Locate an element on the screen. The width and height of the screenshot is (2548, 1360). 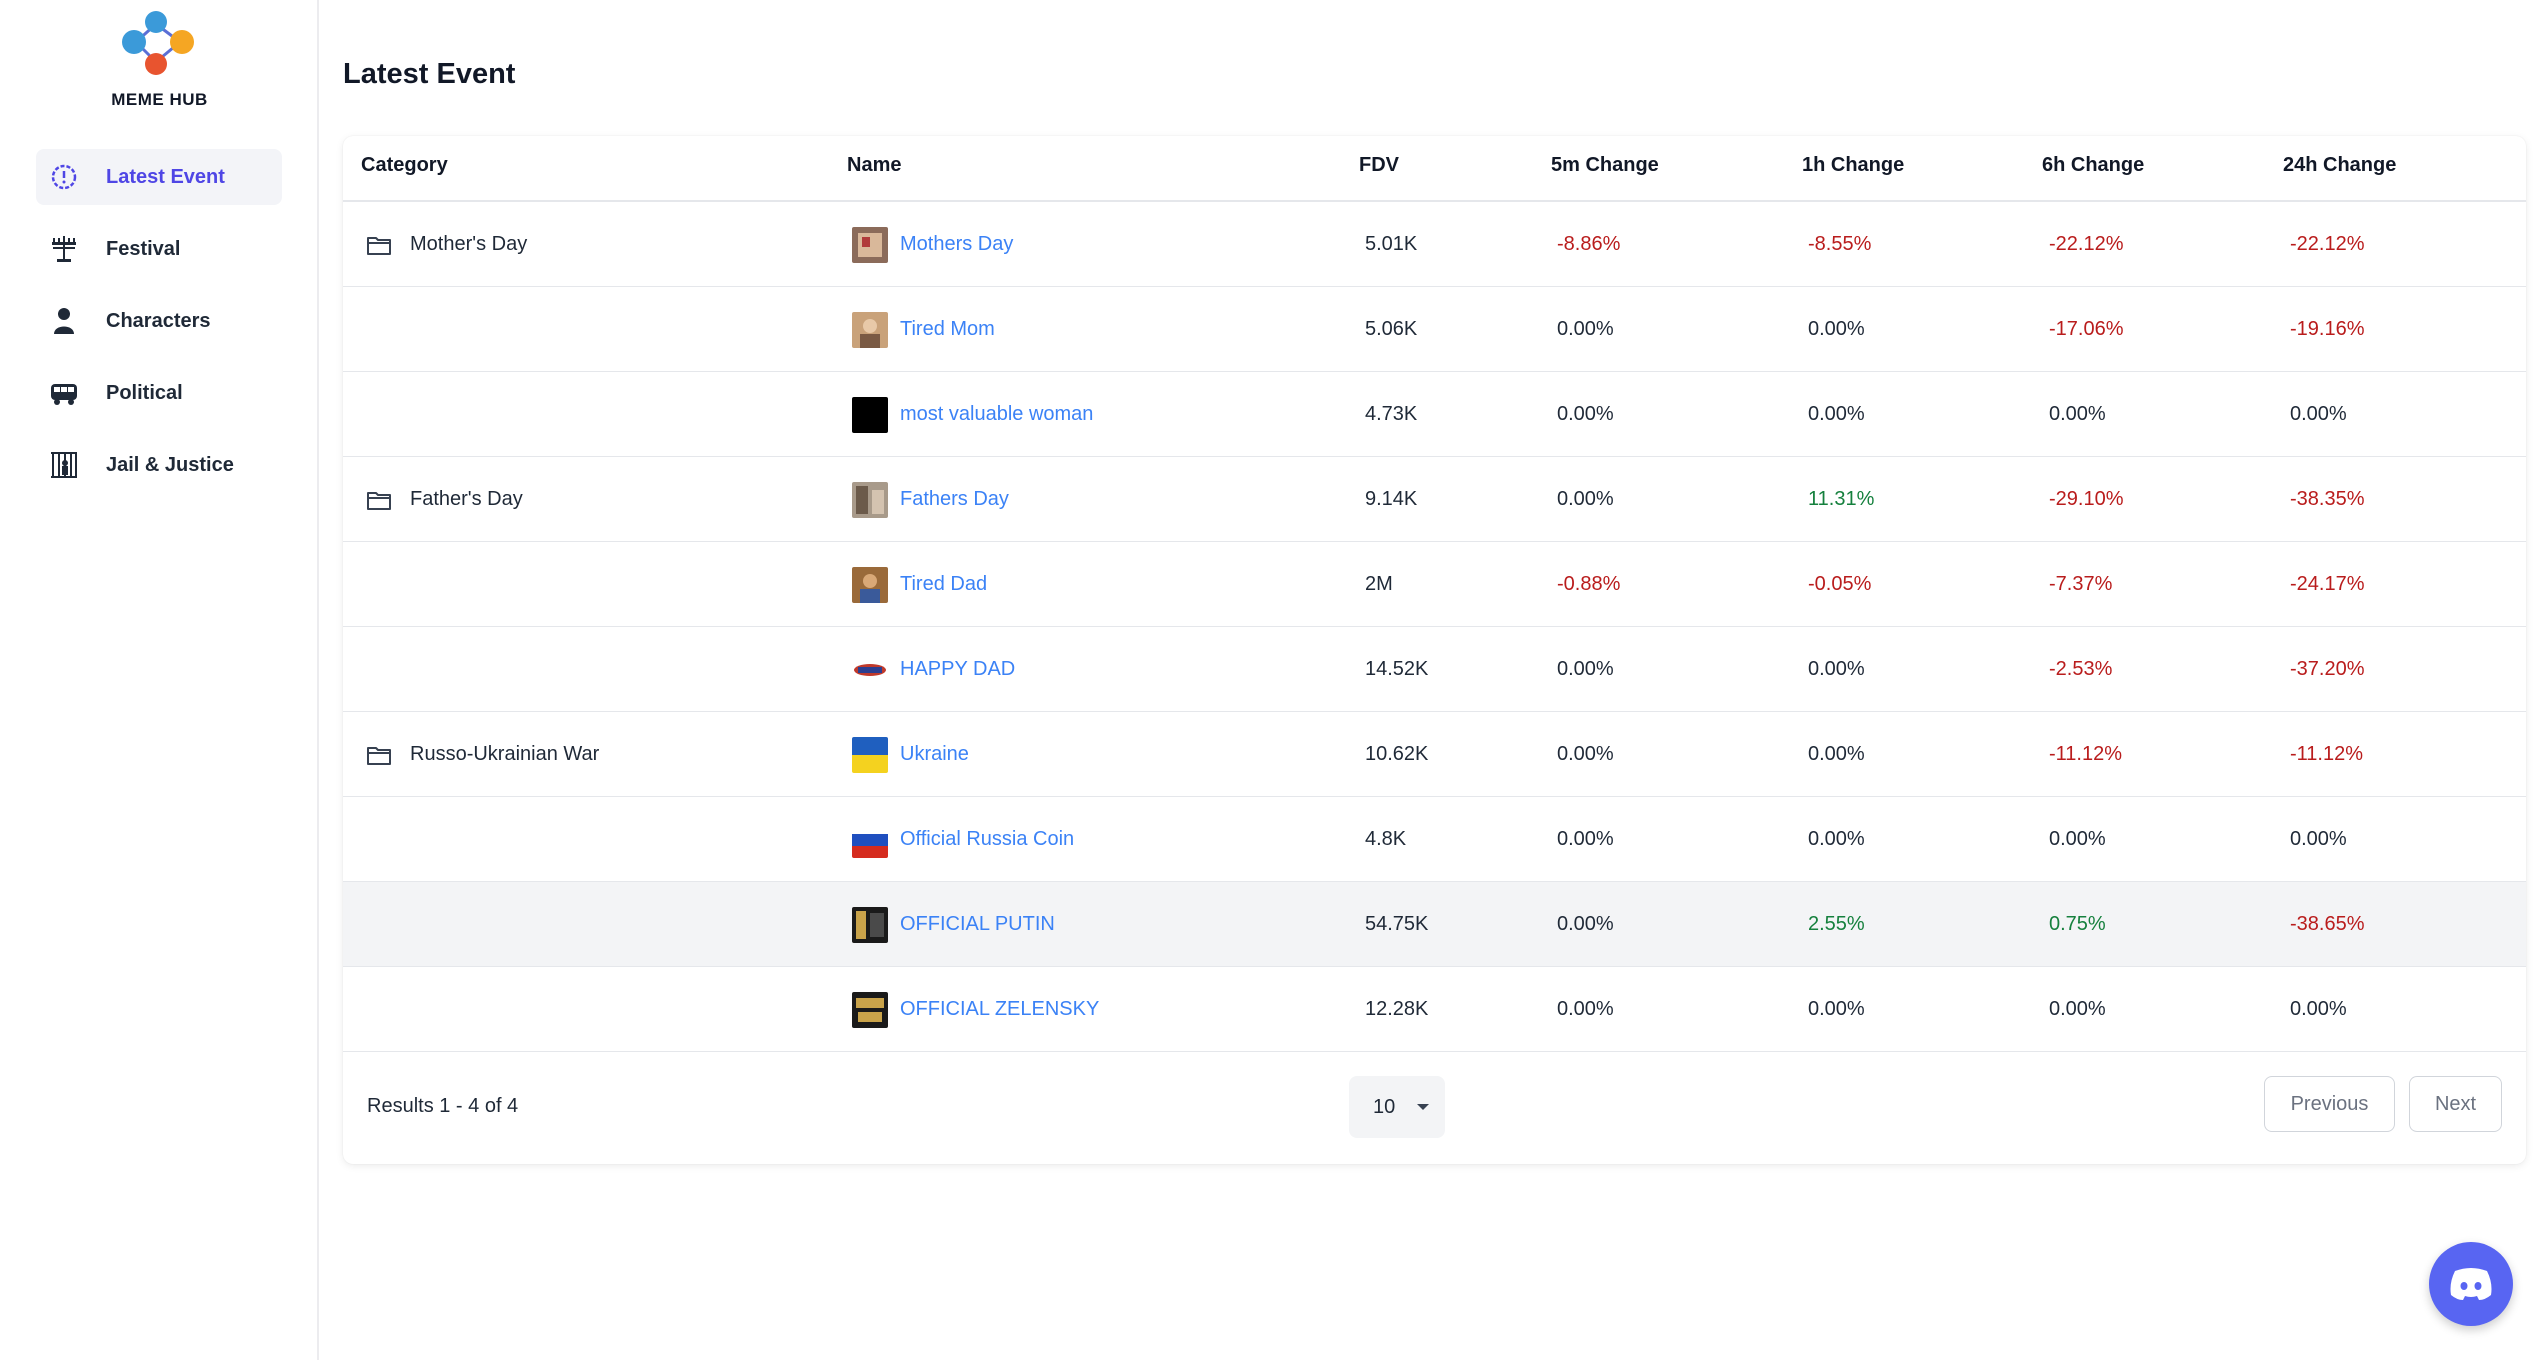
name-cell: Mothers Day is located at coordinates (932, 244).